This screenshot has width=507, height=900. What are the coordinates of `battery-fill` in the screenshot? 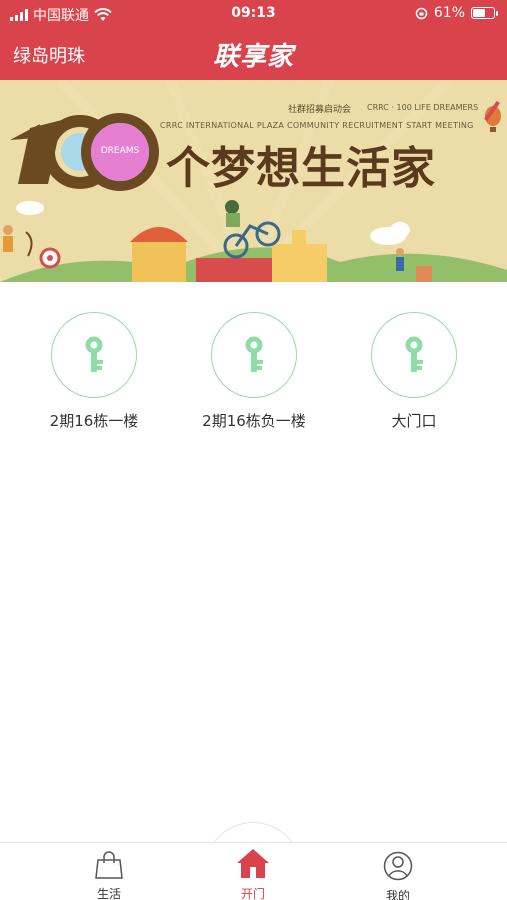 It's located at (479, 13).